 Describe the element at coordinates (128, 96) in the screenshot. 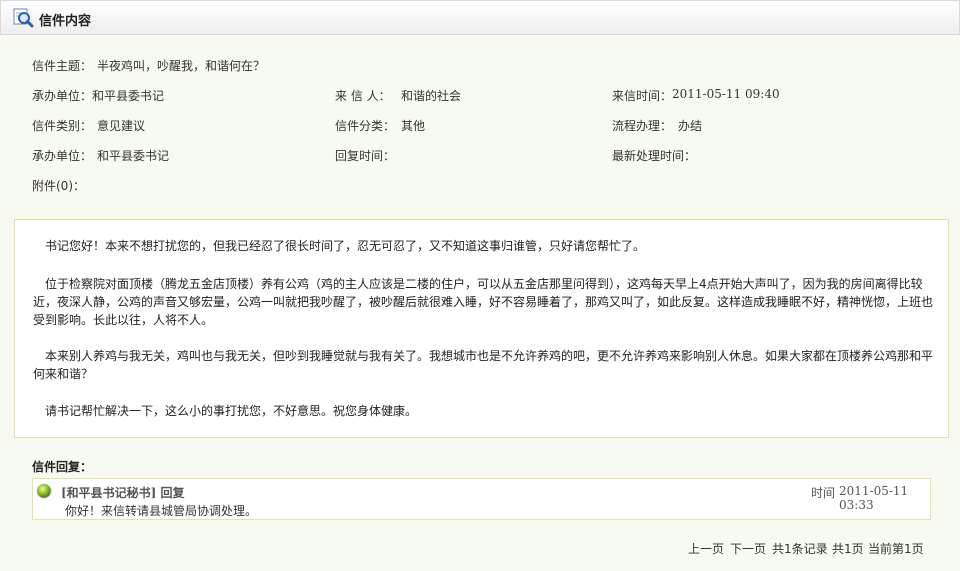

I see `unit-value: 和平县委书记` at that location.